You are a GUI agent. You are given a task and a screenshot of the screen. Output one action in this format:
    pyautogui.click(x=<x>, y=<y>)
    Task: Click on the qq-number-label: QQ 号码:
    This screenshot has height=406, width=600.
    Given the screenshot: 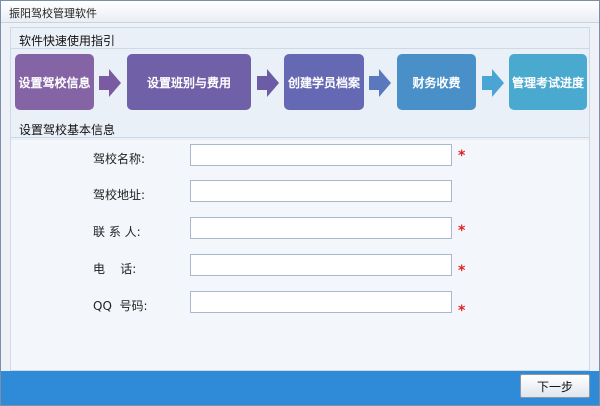 What is the action you would take?
    pyautogui.click(x=120, y=306)
    